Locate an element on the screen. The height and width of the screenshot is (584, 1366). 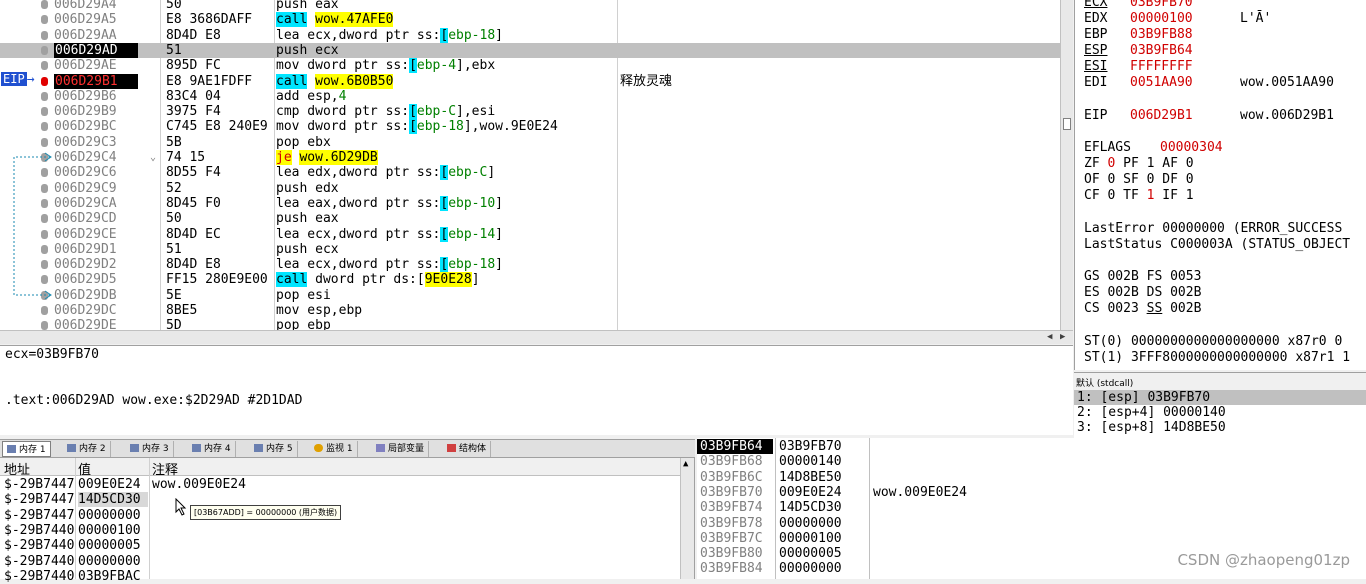
disasm-row: 006D29CD 50 push eax is located at coordinates (530, 218).